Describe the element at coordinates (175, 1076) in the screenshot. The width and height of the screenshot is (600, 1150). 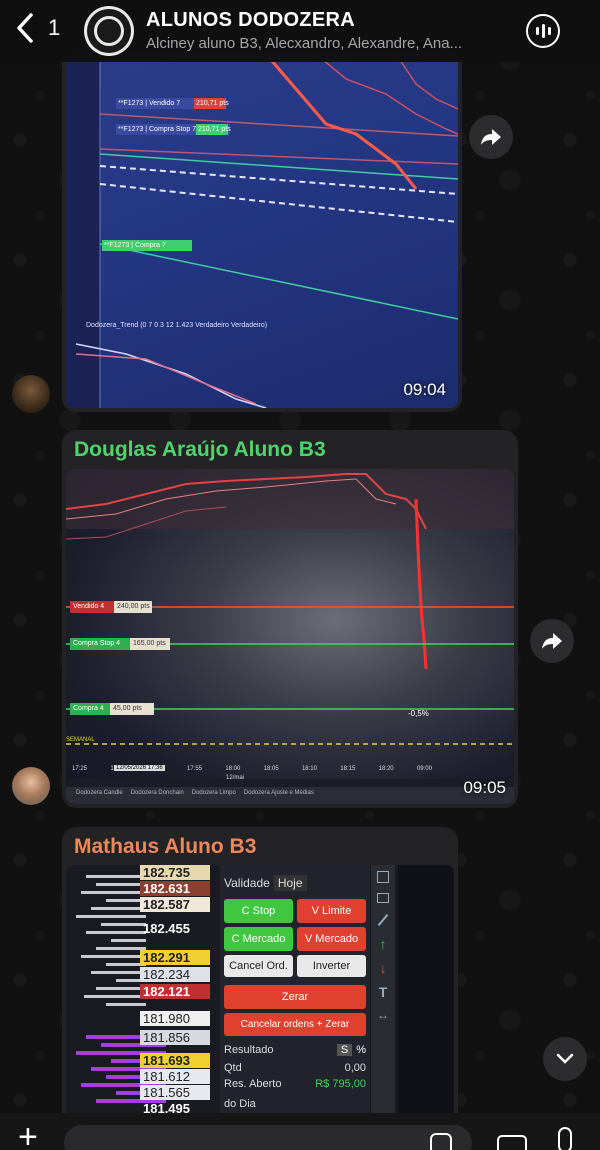
I see `price-tag: 181.612` at that location.